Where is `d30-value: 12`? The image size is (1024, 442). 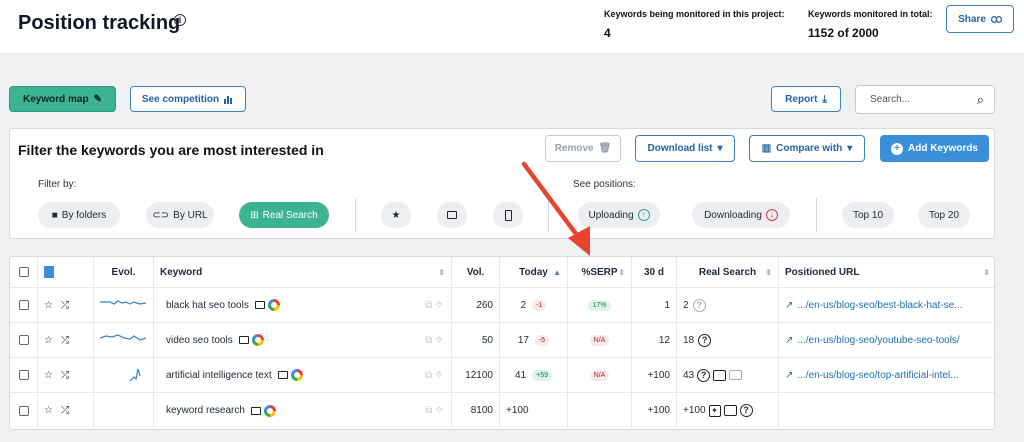
d30-value: 12 is located at coordinates (664, 340).